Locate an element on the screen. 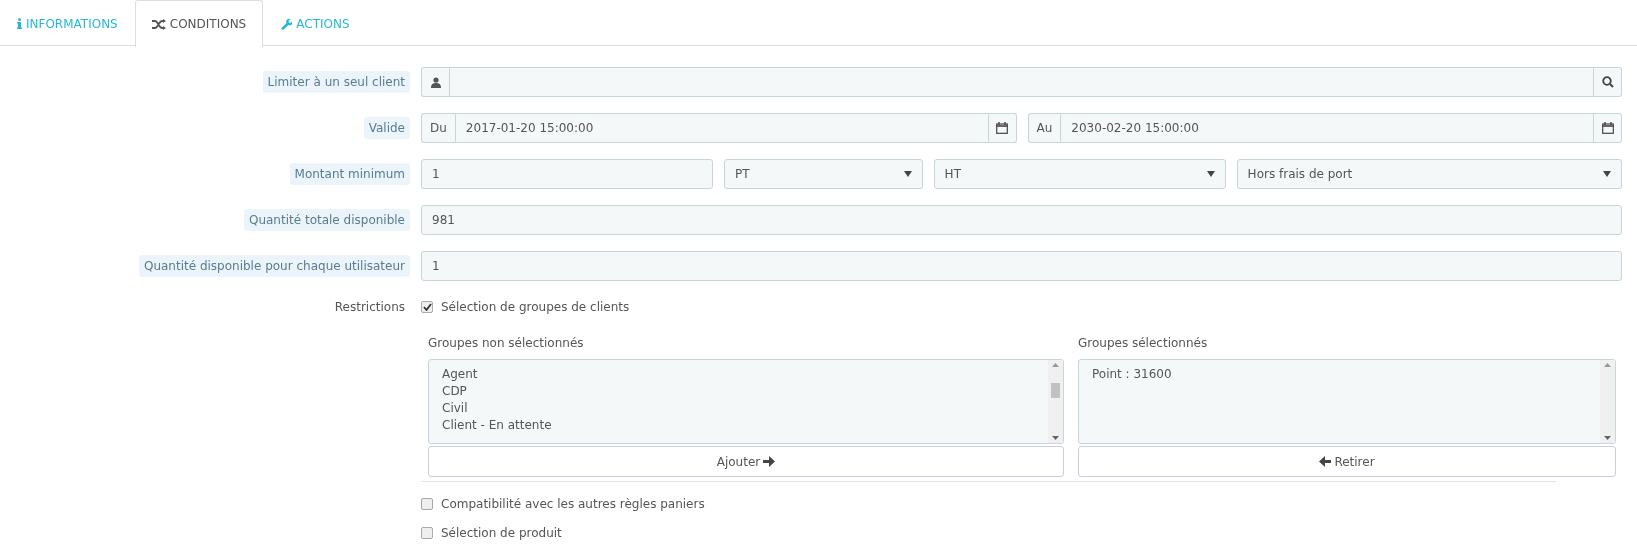  list-option: Client - En attente is located at coordinates (738, 425).